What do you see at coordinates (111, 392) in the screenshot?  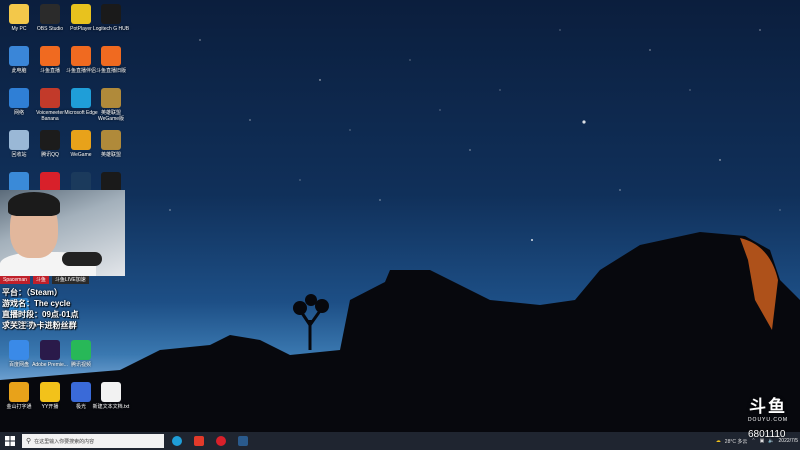 I see `text-file-icon` at bounding box center [111, 392].